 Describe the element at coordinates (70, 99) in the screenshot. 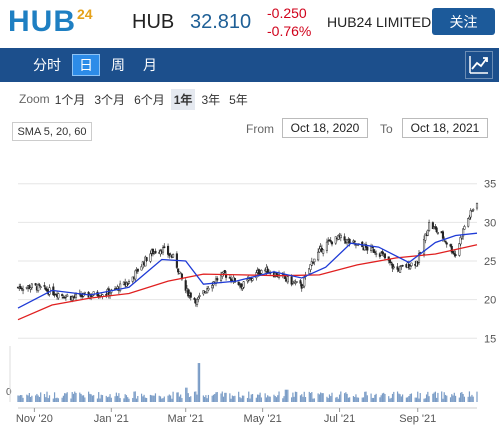

I see `zoom-1m: 1个月` at that location.